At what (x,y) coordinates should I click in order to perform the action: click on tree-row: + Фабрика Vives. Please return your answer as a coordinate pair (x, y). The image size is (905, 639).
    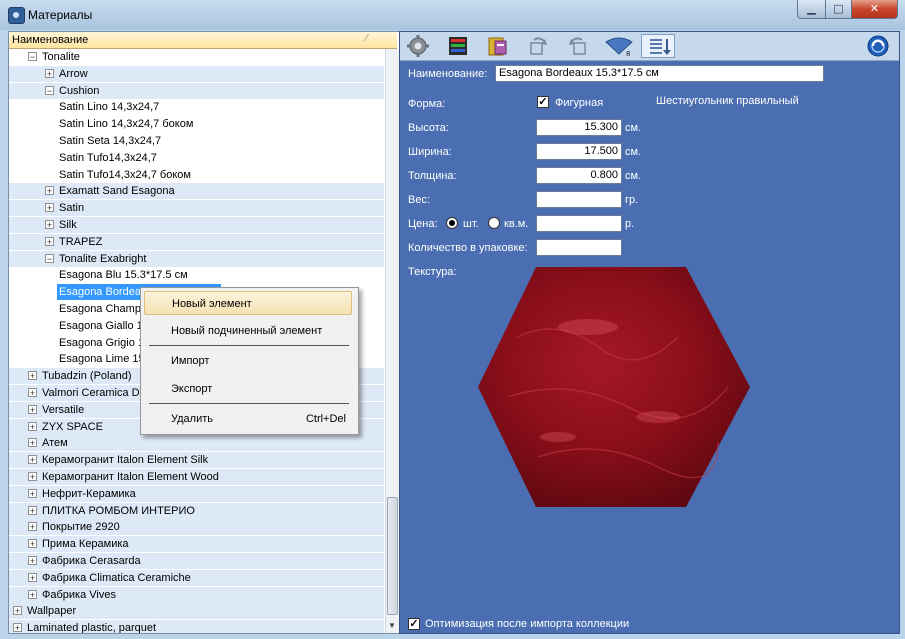
    Looking at the image, I should click on (196, 595).